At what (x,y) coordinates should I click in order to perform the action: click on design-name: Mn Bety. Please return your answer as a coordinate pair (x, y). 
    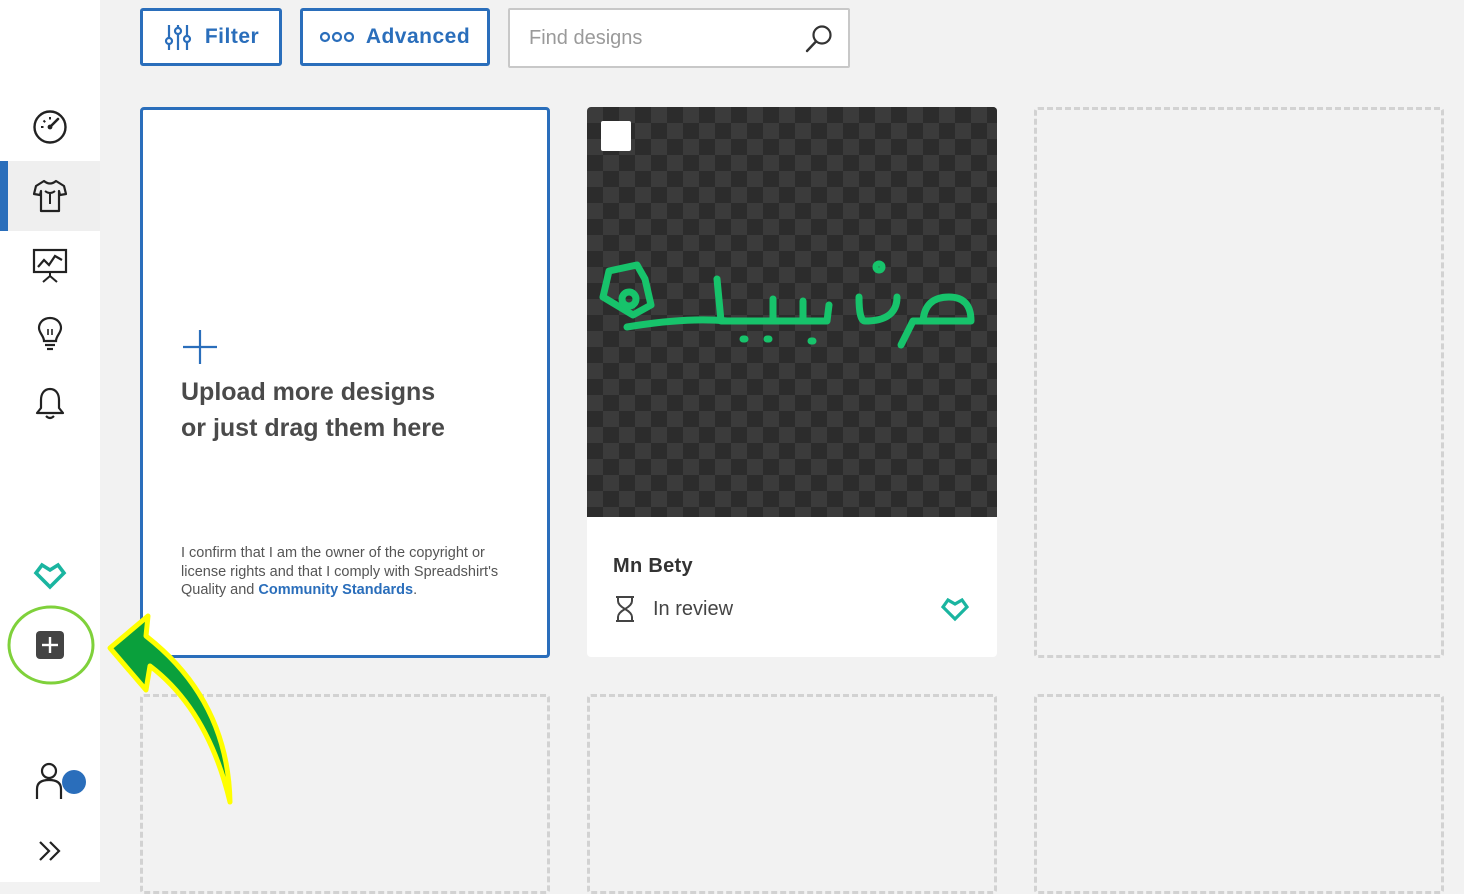
    Looking at the image, I should click on (653, 566).